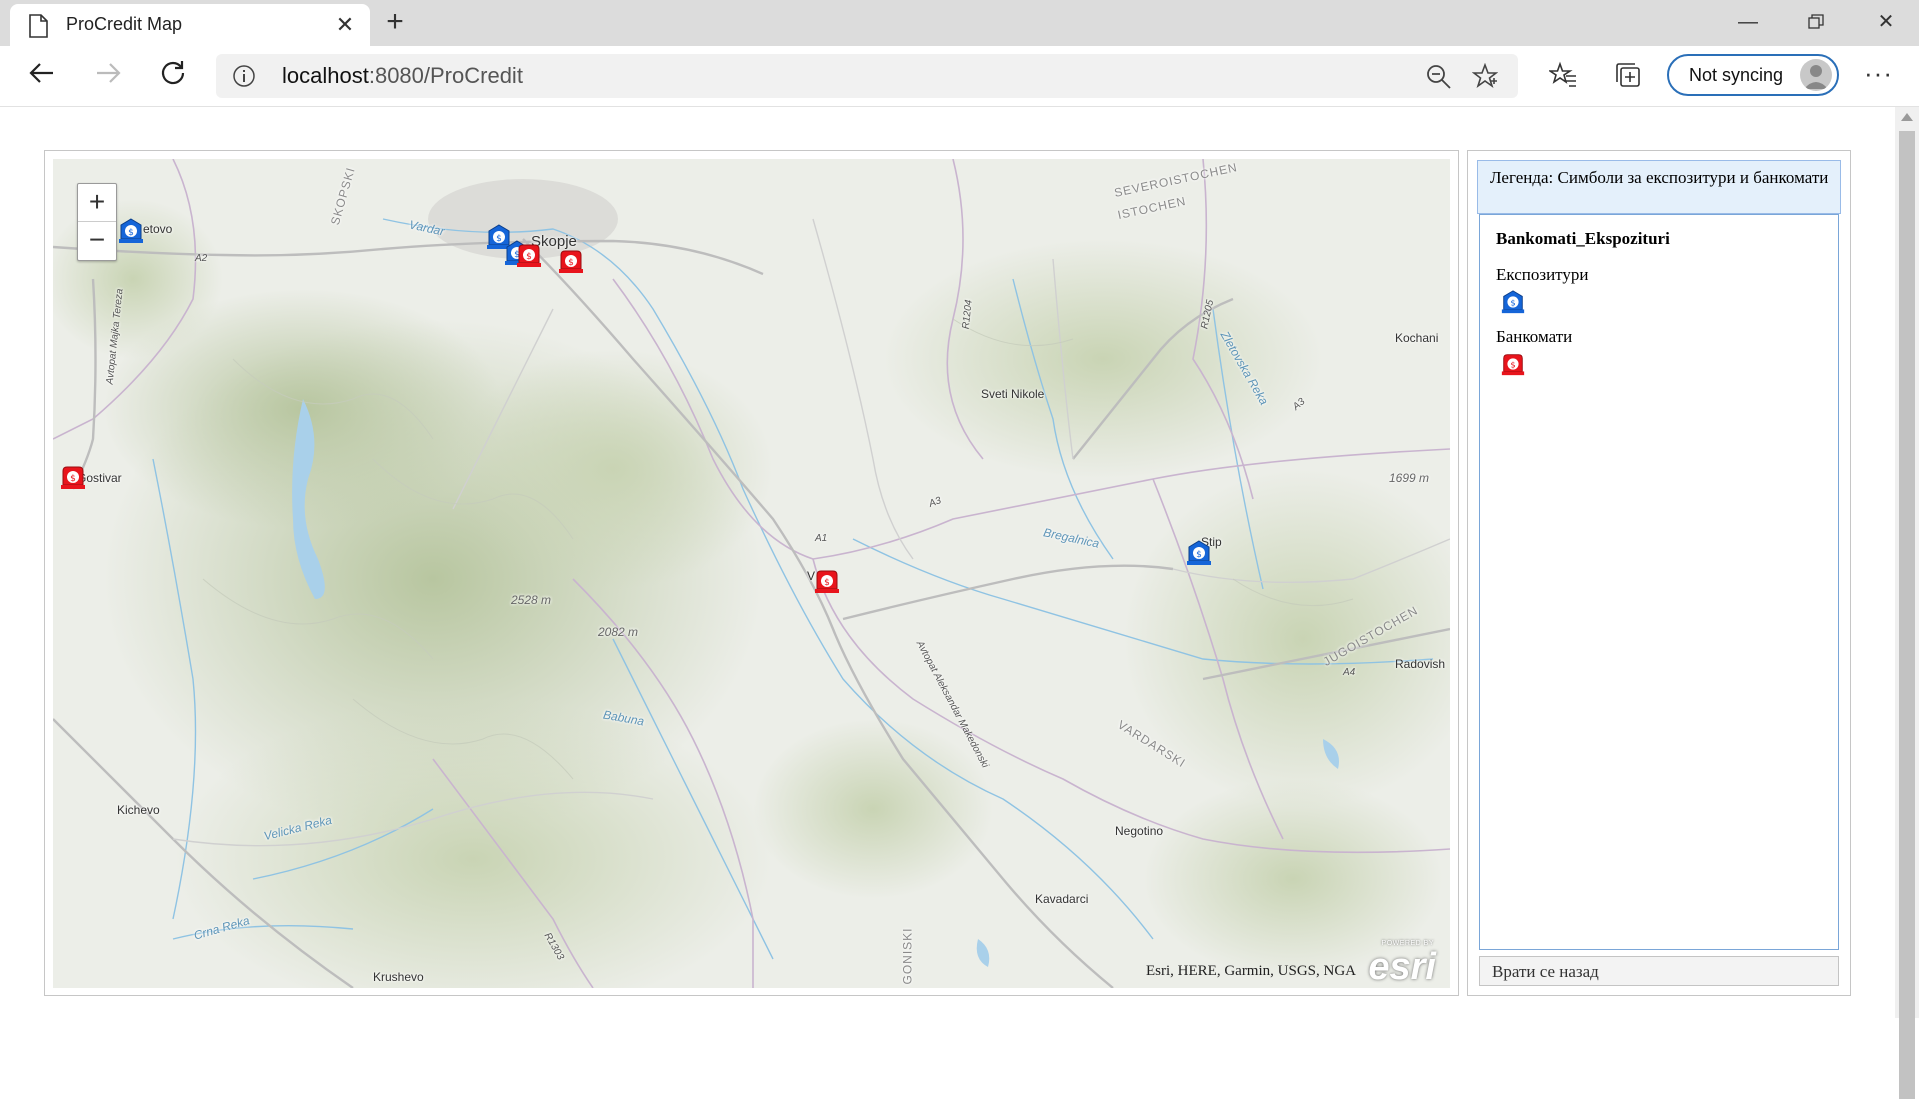  I want to click on browser-toolbar: localhost:8080/ProCredit Not syncing ···, so click(959, 76).